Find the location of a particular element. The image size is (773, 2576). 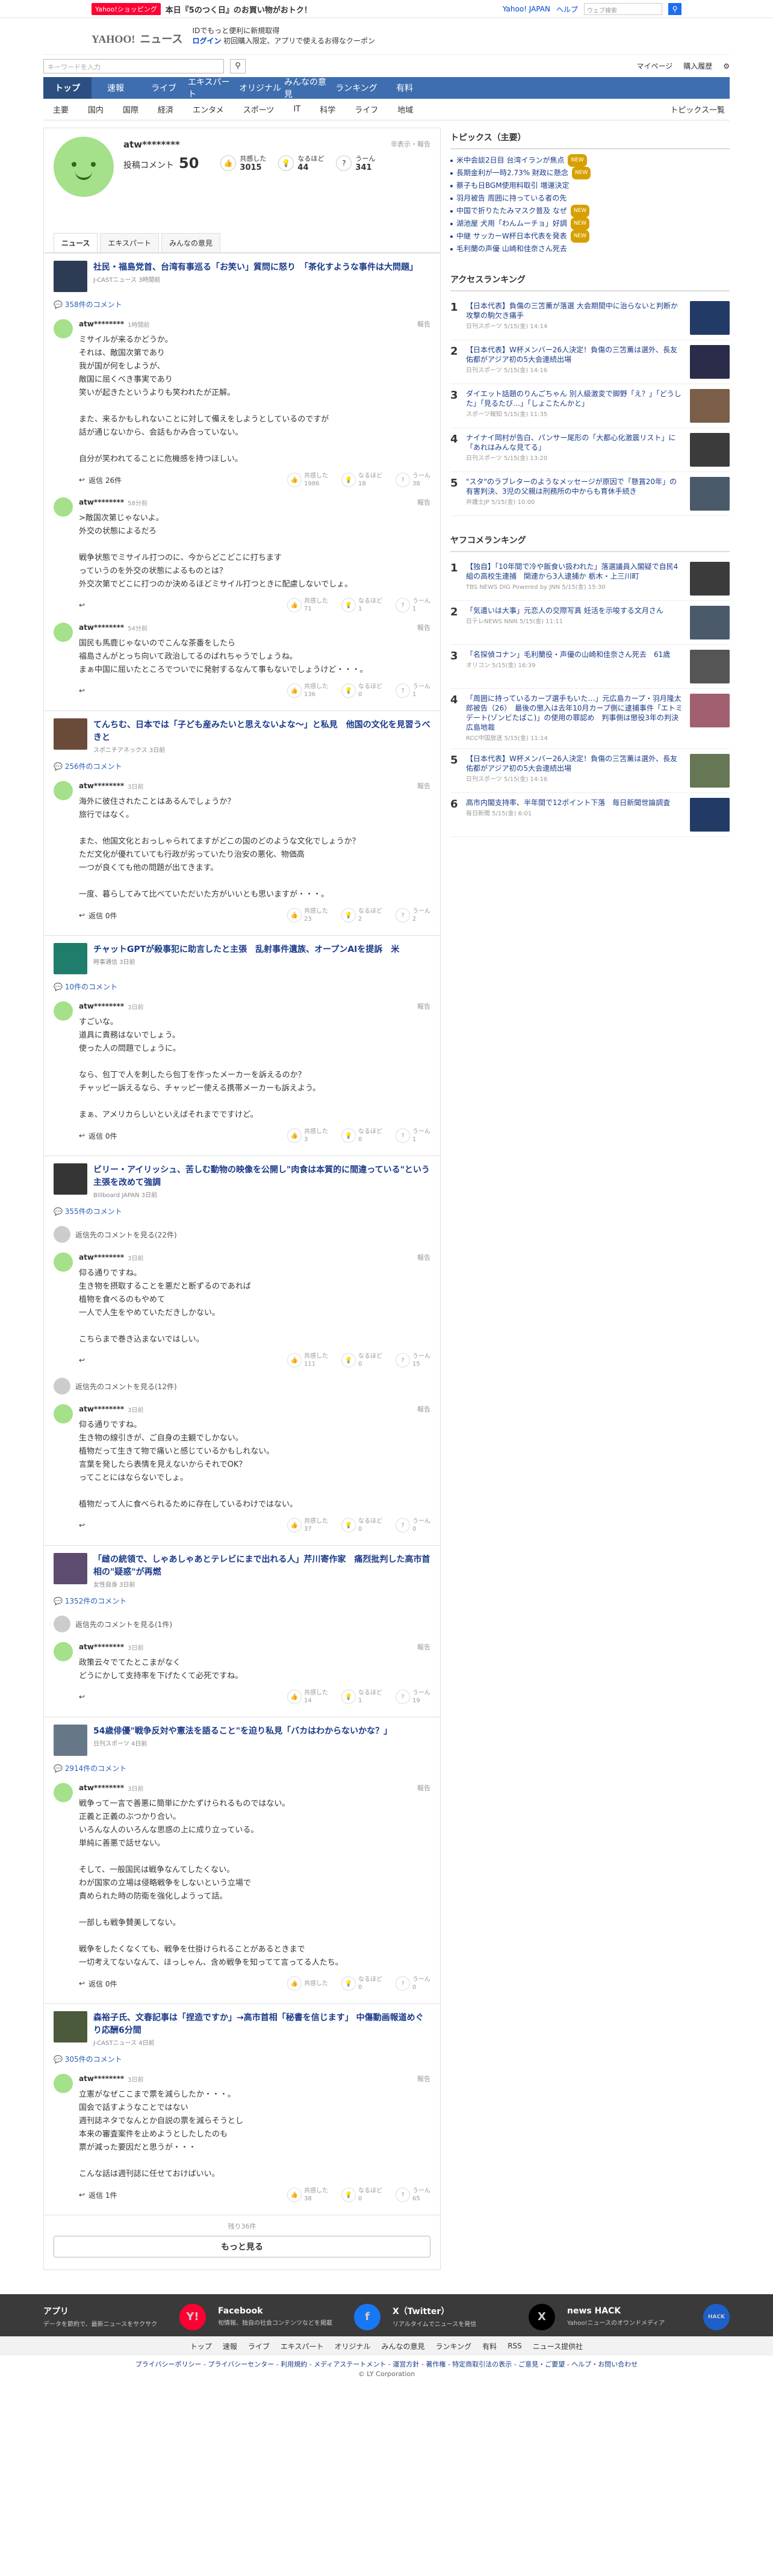

topic-title: 毛利蘭の声優 山崎和佳奈さん死去 is located at coordinates (511, 249).